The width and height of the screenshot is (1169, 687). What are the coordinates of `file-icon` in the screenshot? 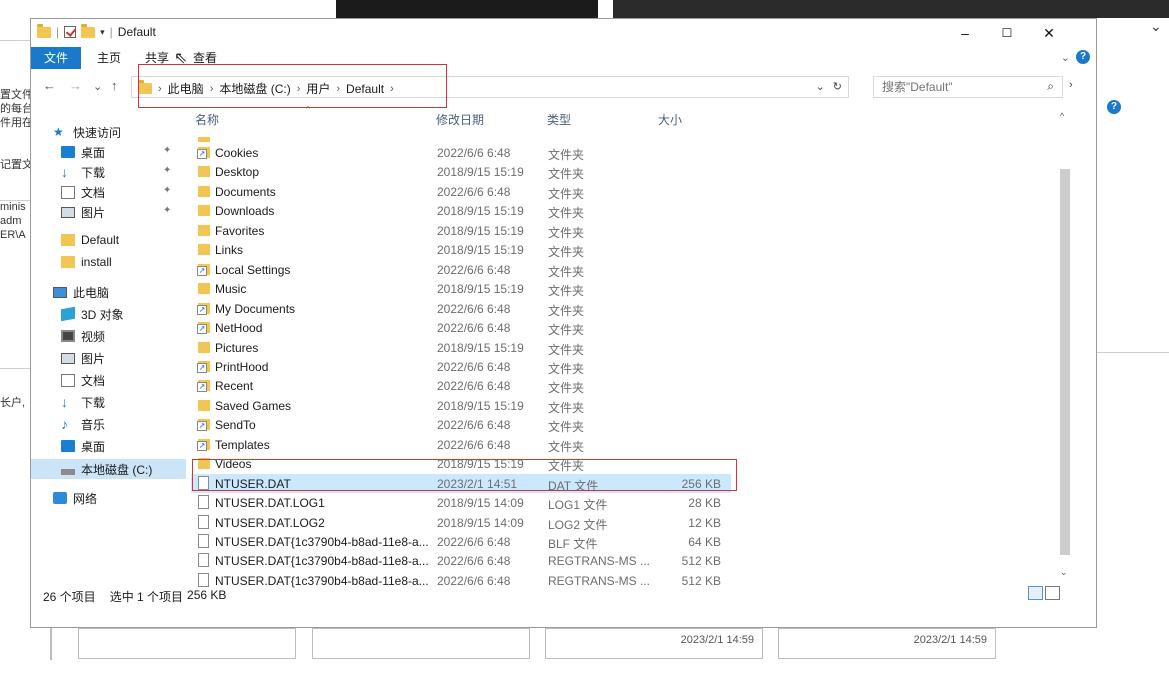 It's located at (203, 521).